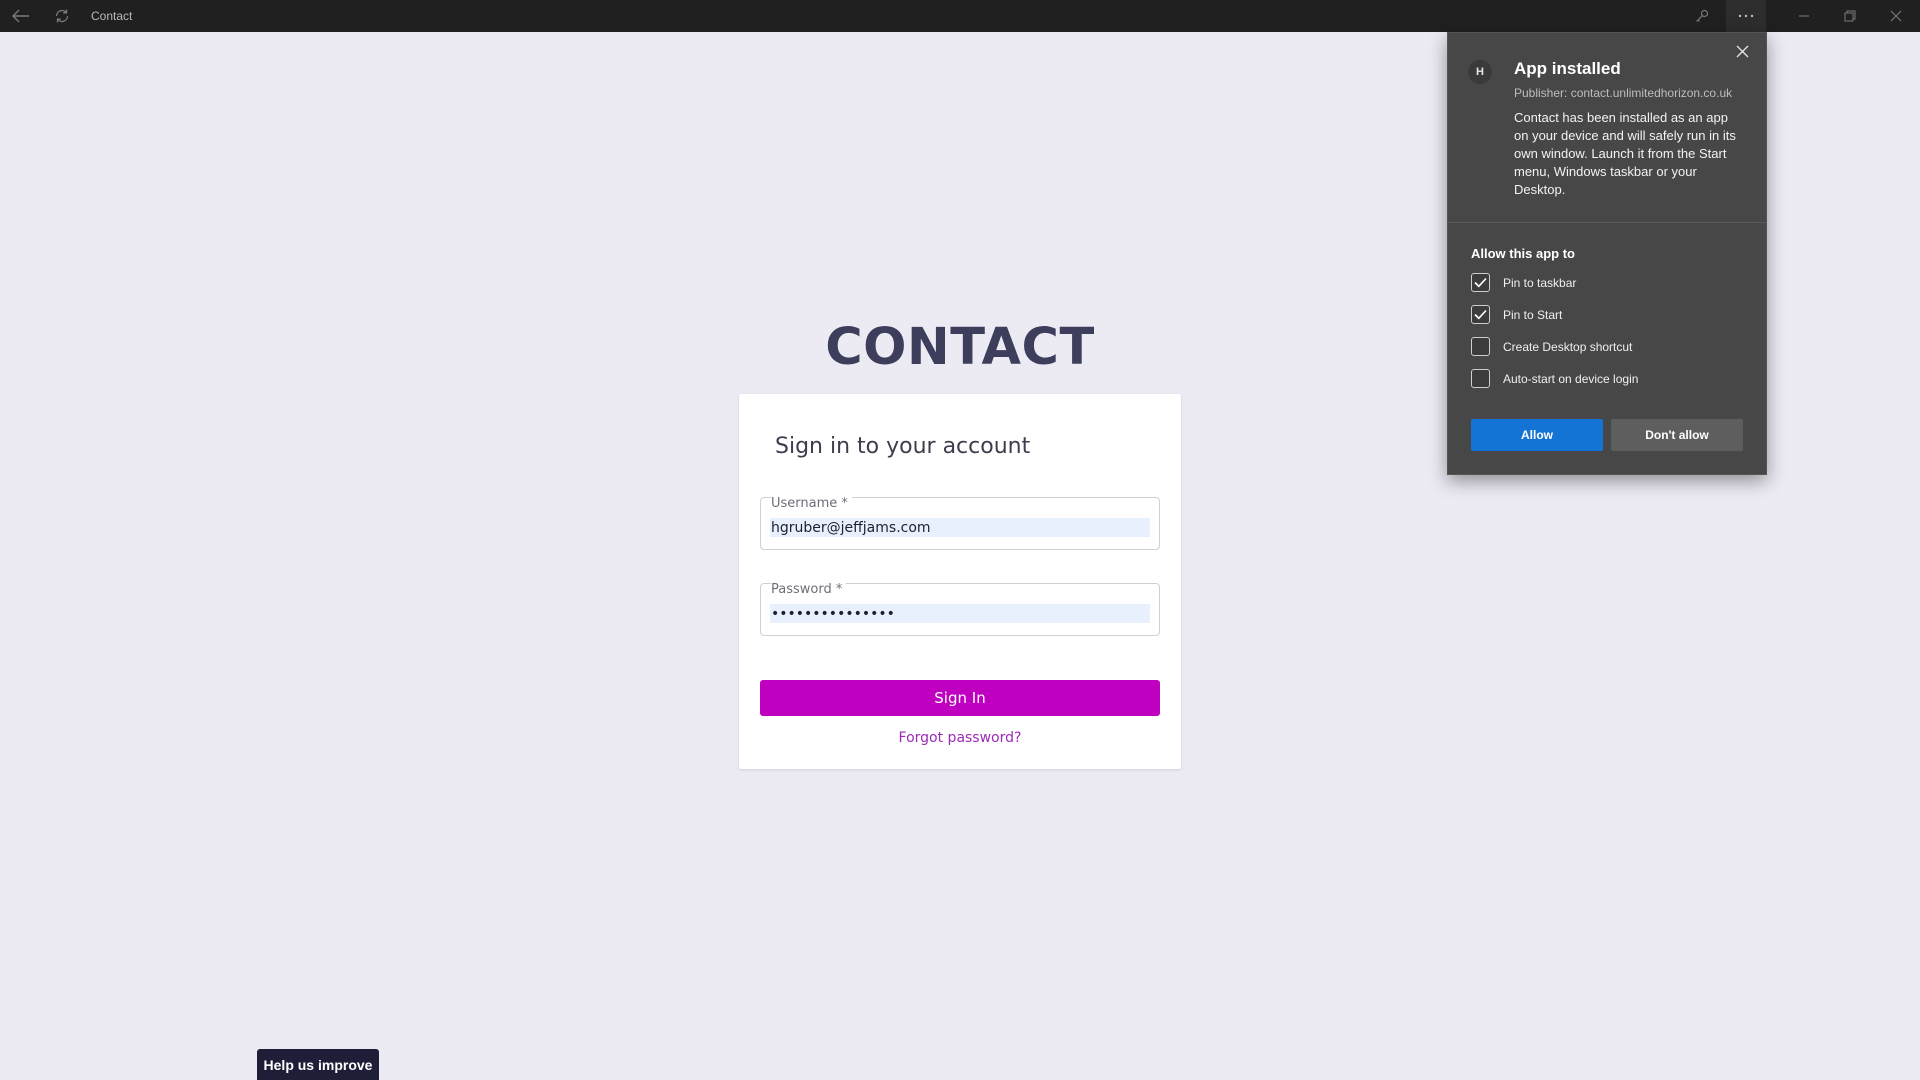 This screenshot has height=1080, width=1920. Describe the element at coordinates (1480, 378) in the screenshot. I see `auto-start-checkbox` at that location.